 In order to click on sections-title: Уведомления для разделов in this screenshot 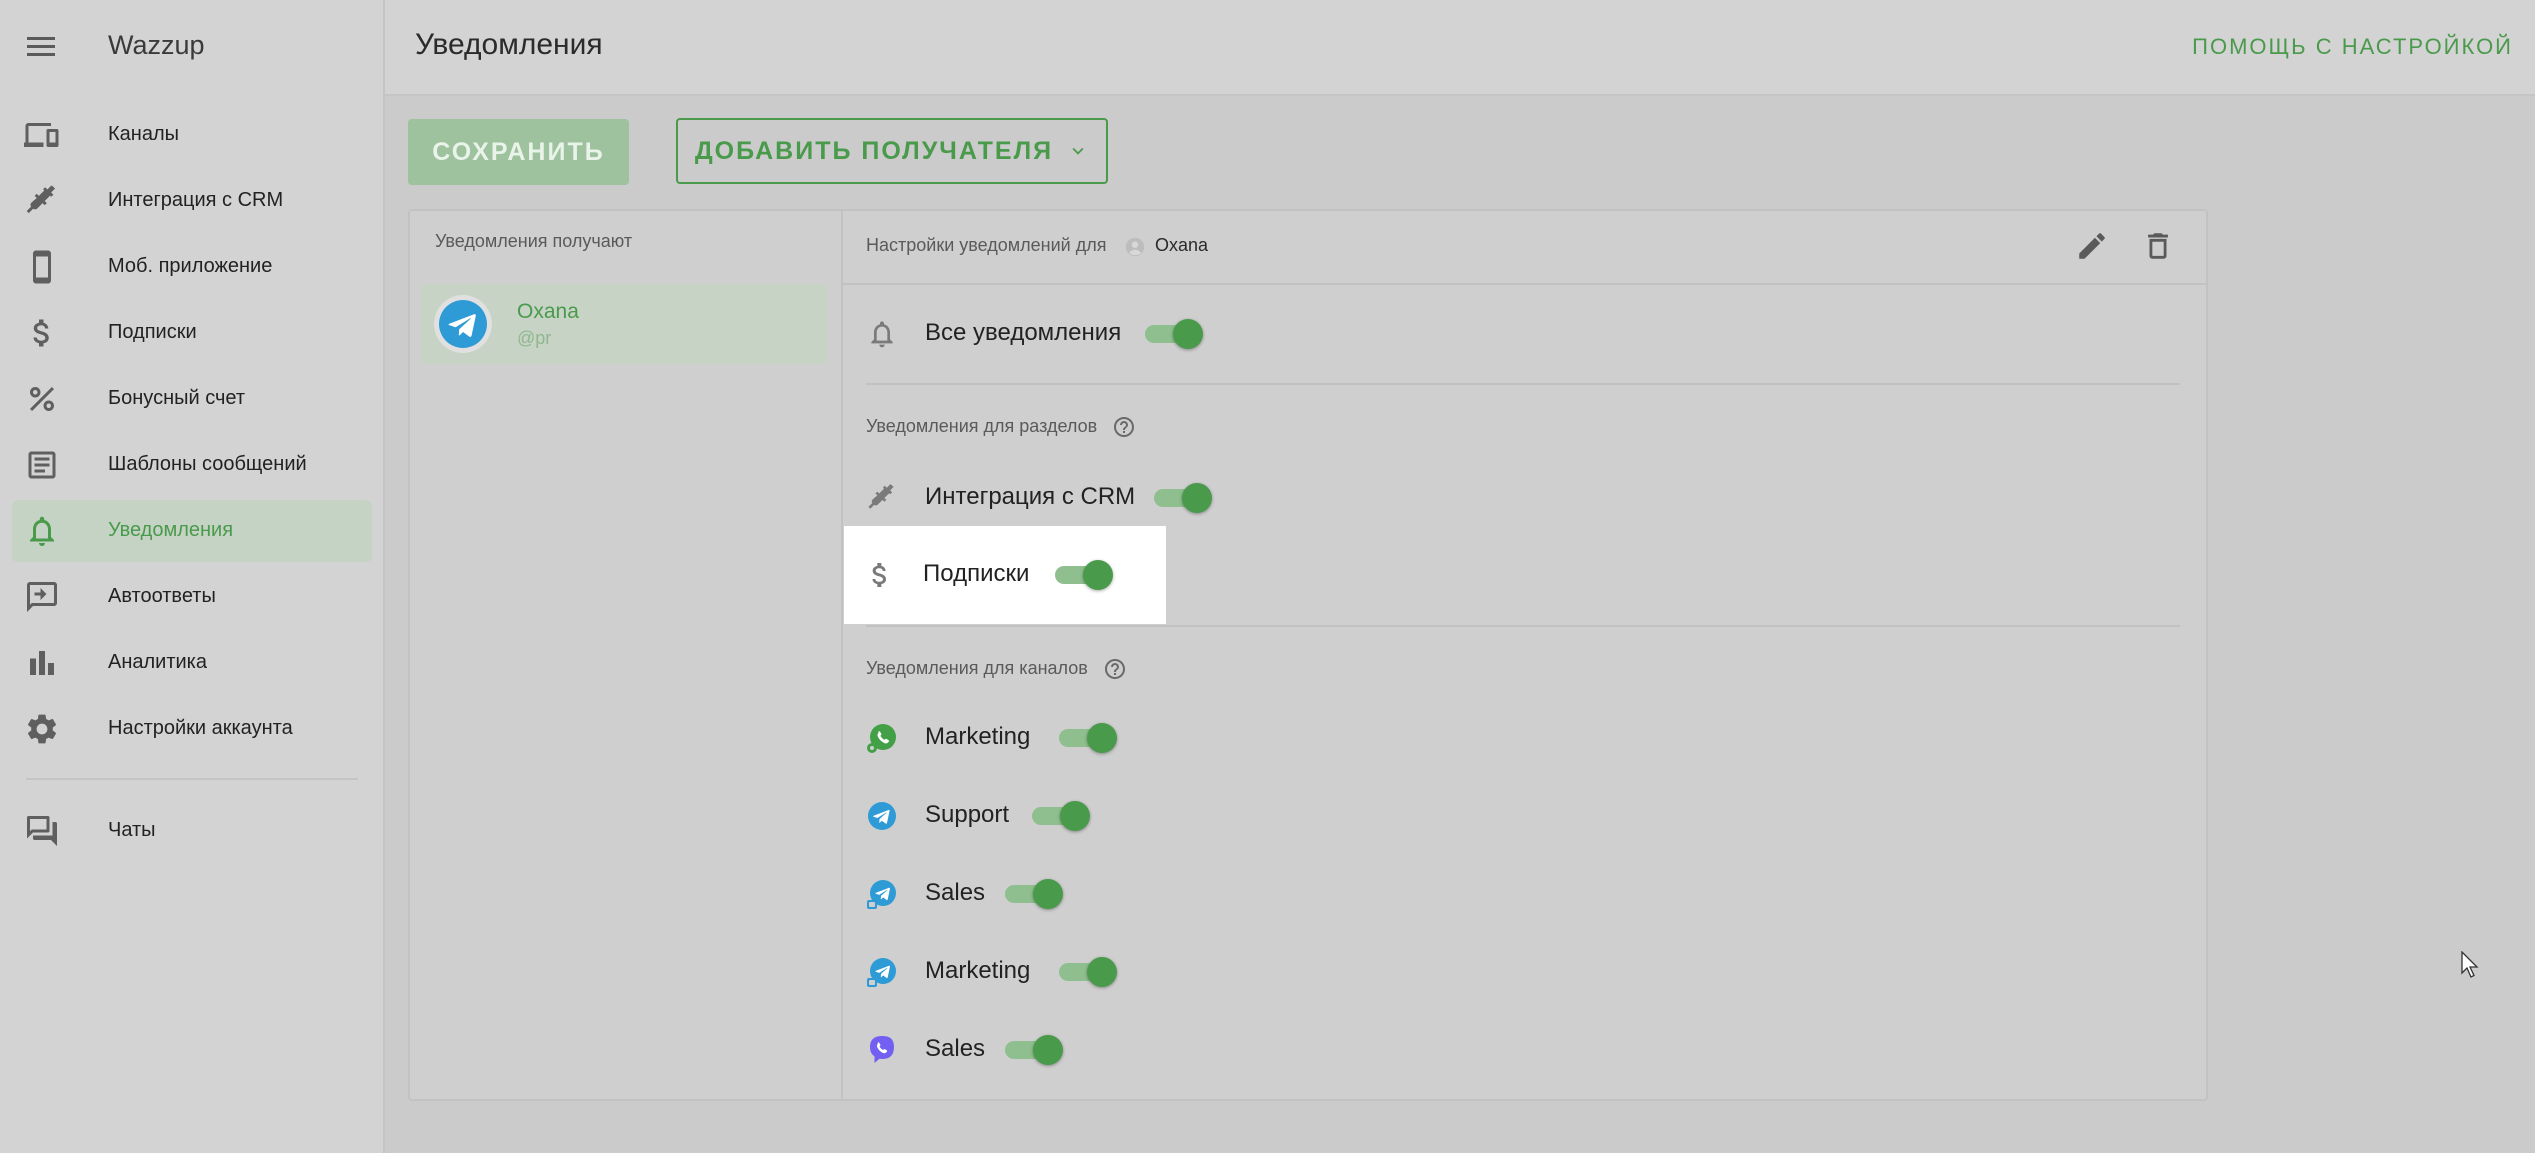, I will do `click(1001, 427)`.